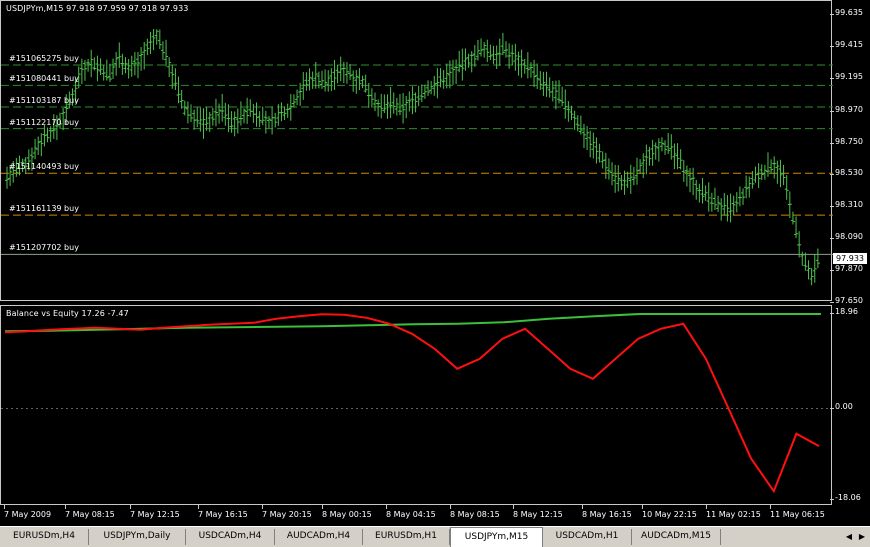  Describe the element at coordinates (846, 204) in the screenshot. I see `price-tick-label: 98.310` at that location.